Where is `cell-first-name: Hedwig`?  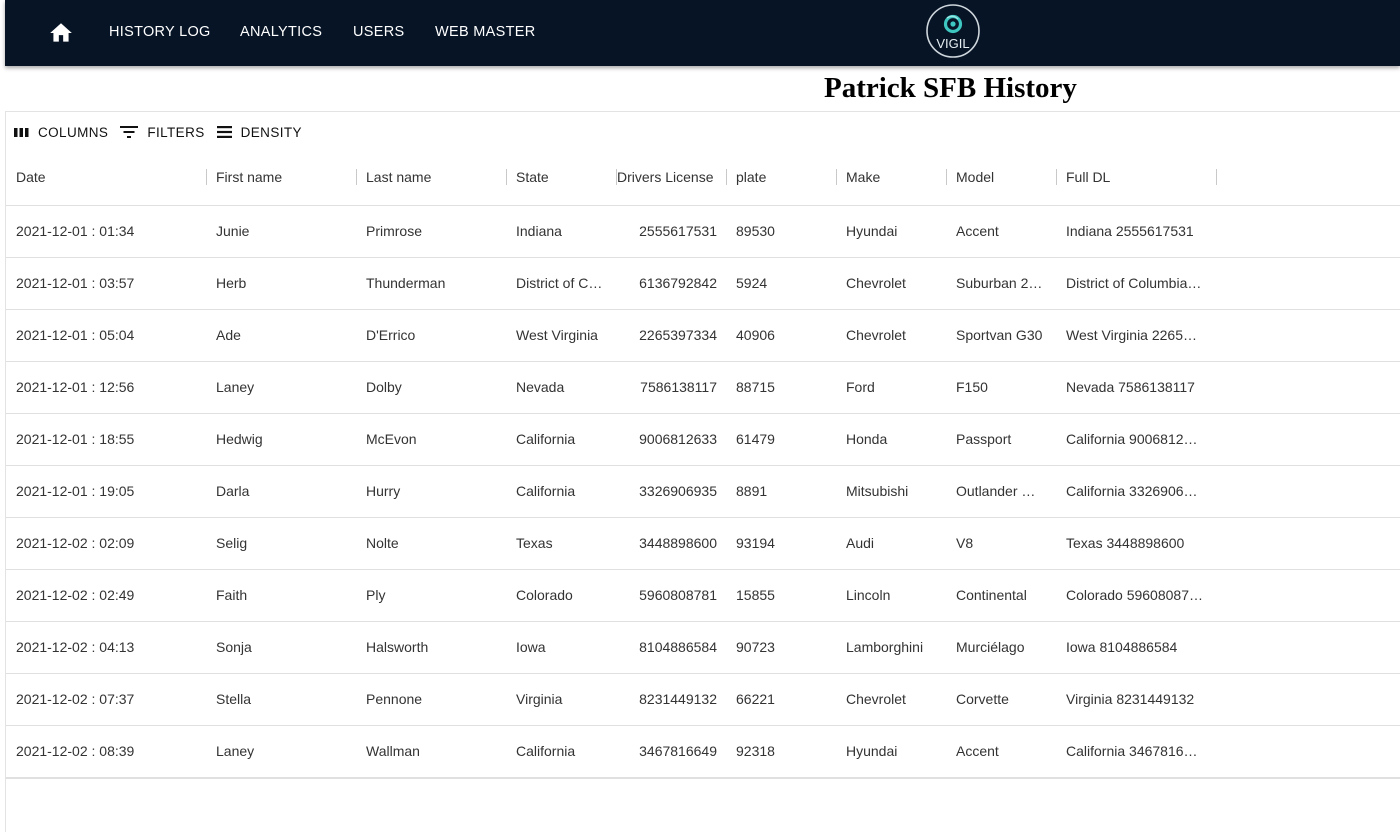 cell-first-name: Hedwig is located at coordinates (283, 439).